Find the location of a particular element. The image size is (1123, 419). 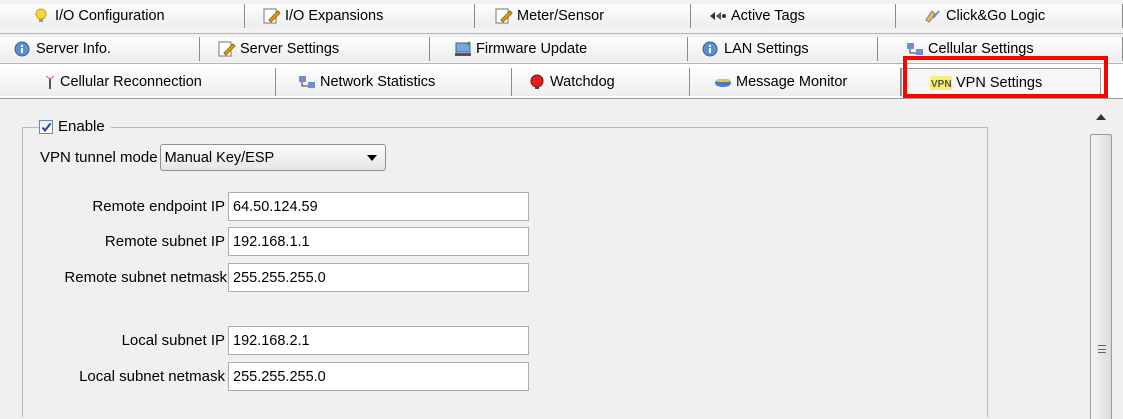

tab-label: Click&Go Logic is located at coordinates (996, 16).